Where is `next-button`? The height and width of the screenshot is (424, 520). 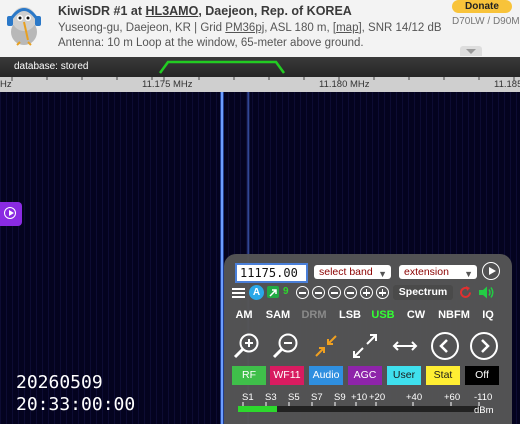
next-button is located at coordinates (484, 346).